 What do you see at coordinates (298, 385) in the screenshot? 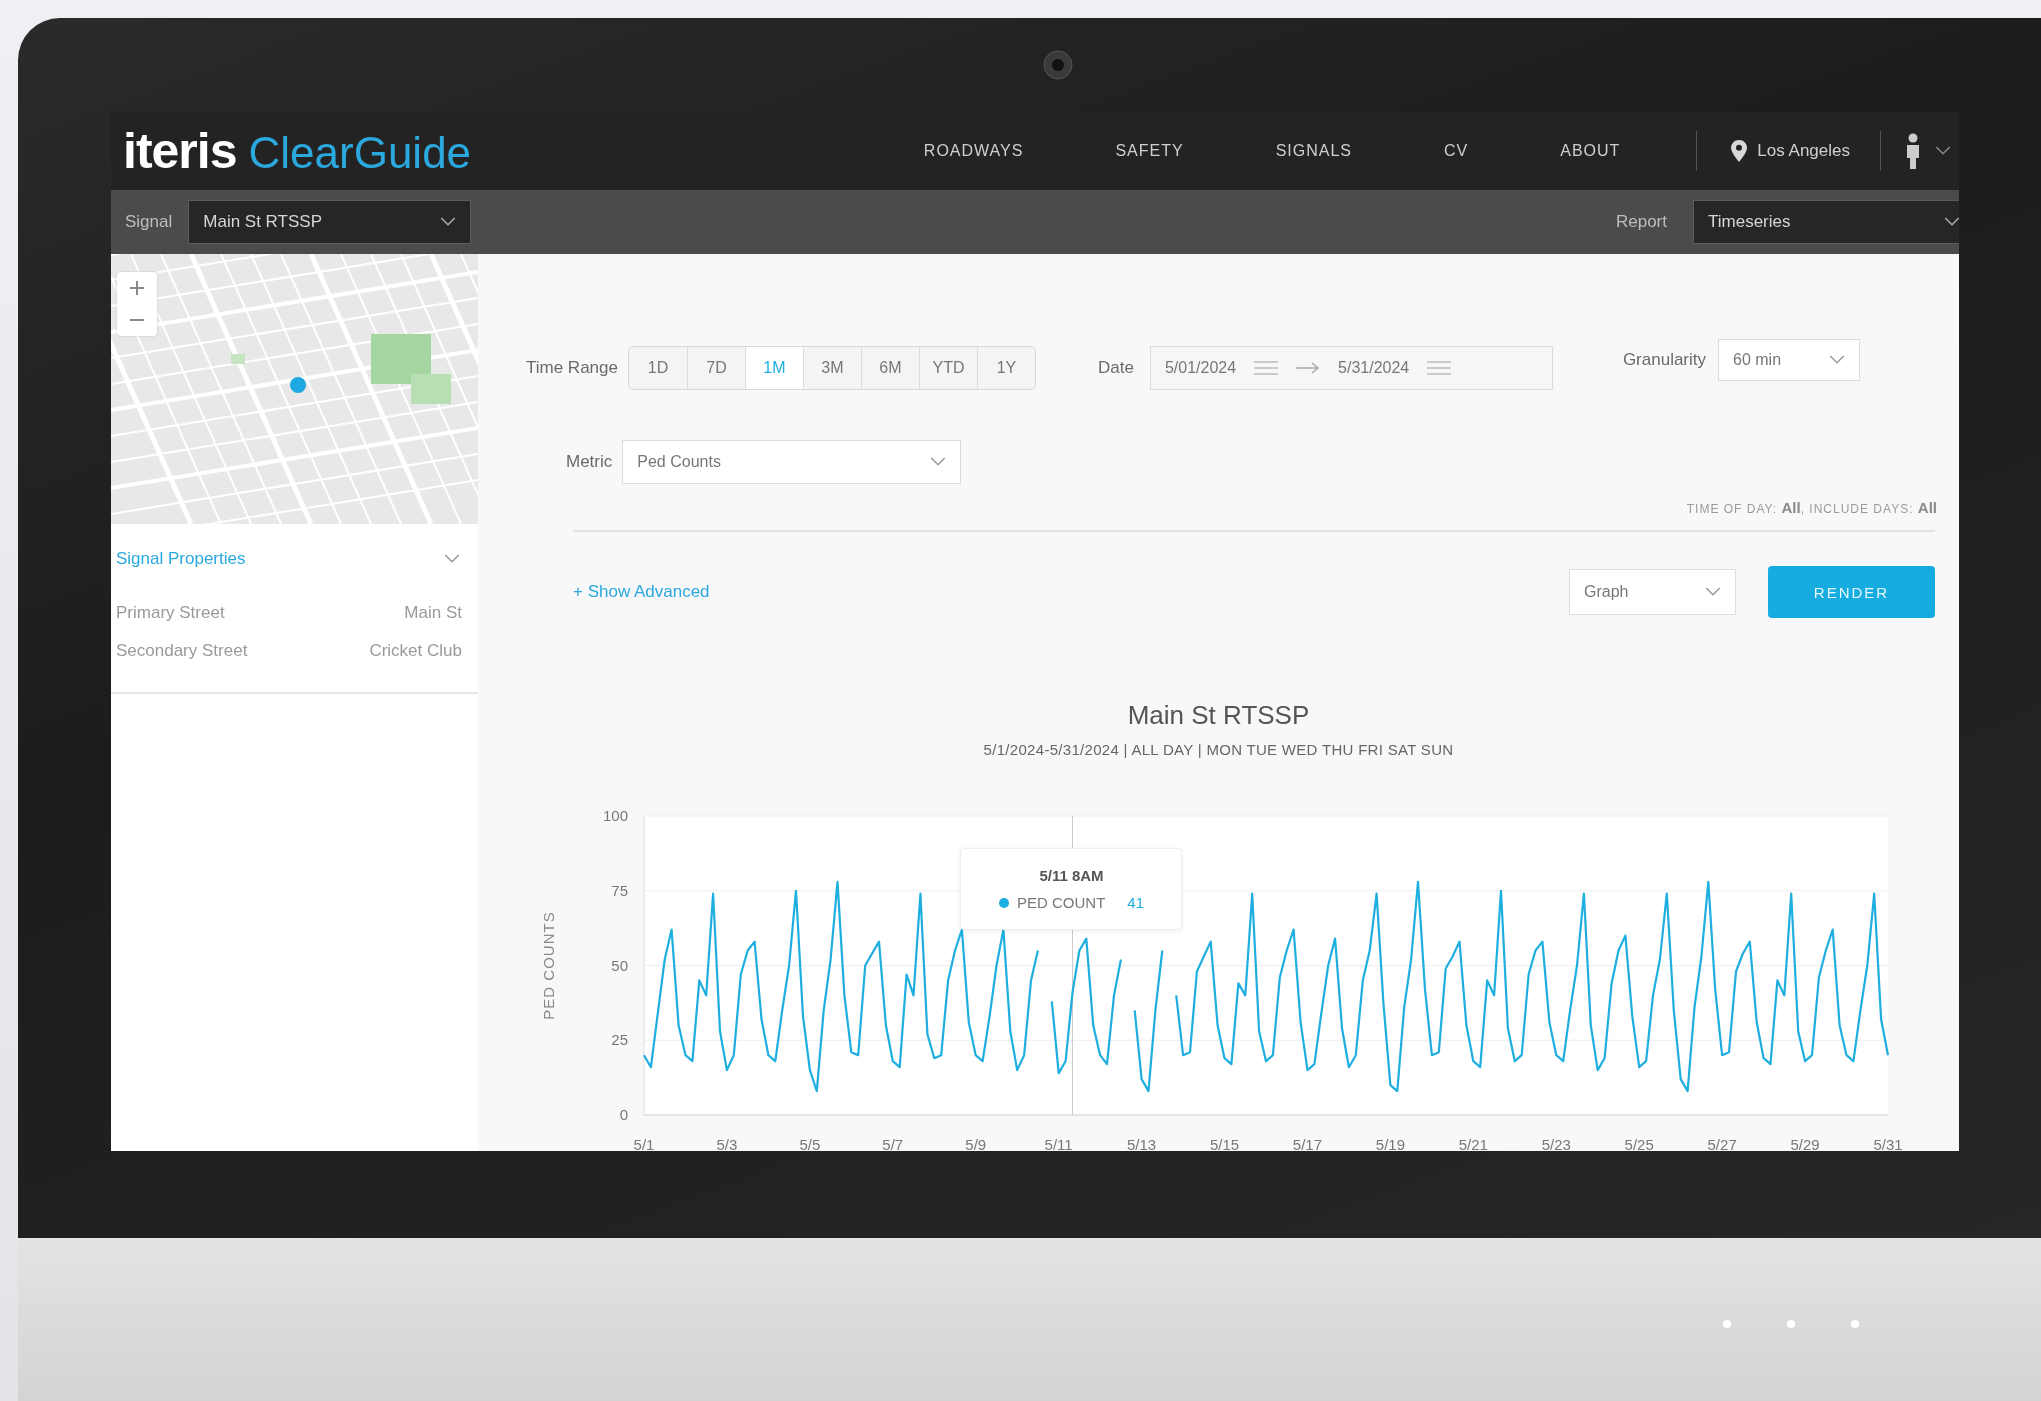
I see `location-marker-icon` at bounding box center [298, 385].